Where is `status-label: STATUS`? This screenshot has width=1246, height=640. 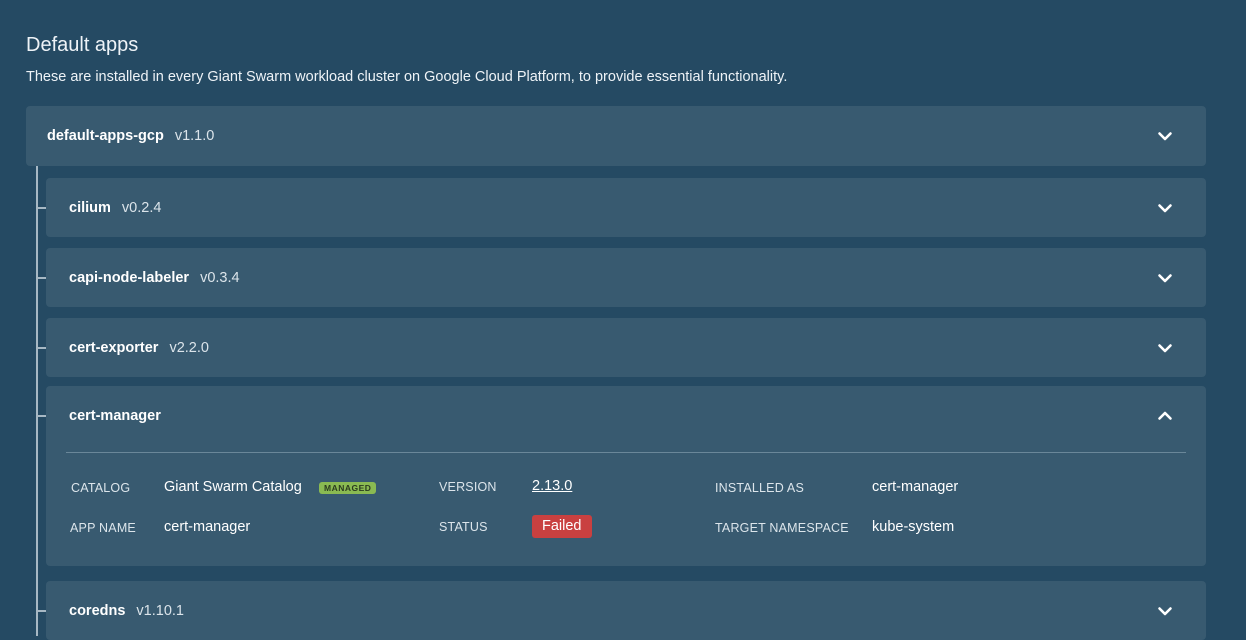
status-label: STATUS is located at coordinates (463, 527).